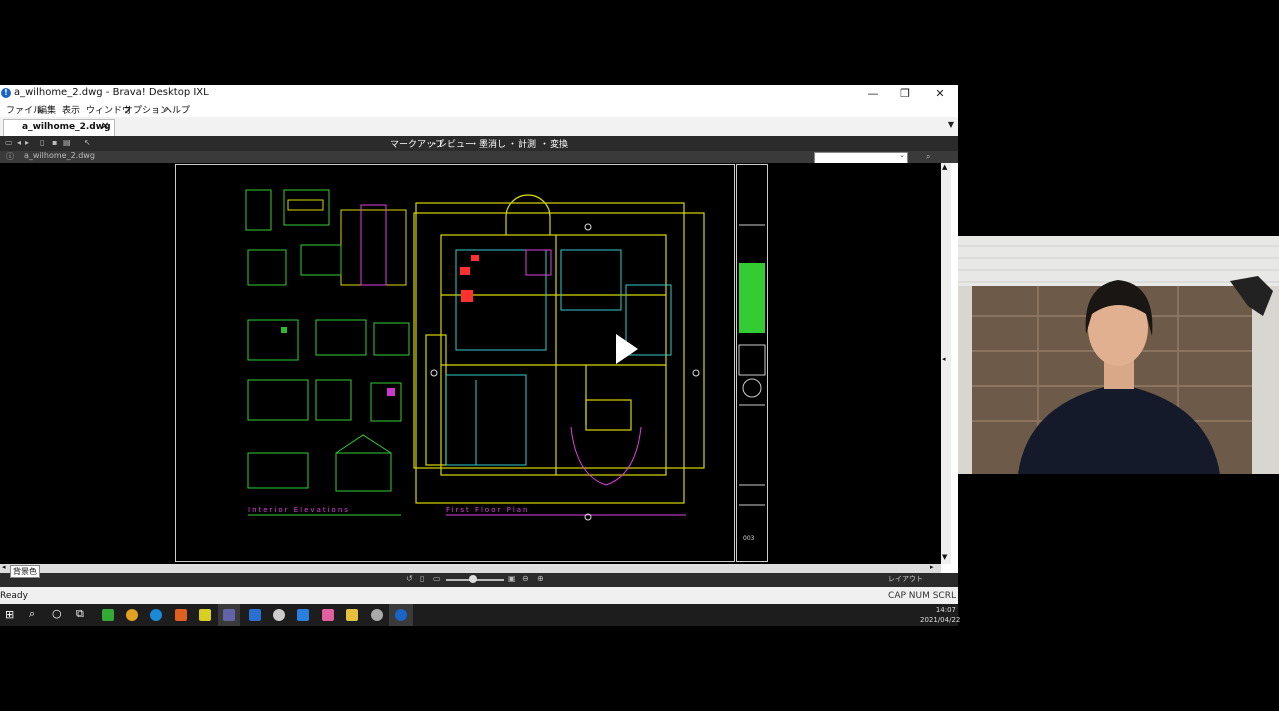  I want to click on scroll-up-icon: ▲, so click(944, 167).